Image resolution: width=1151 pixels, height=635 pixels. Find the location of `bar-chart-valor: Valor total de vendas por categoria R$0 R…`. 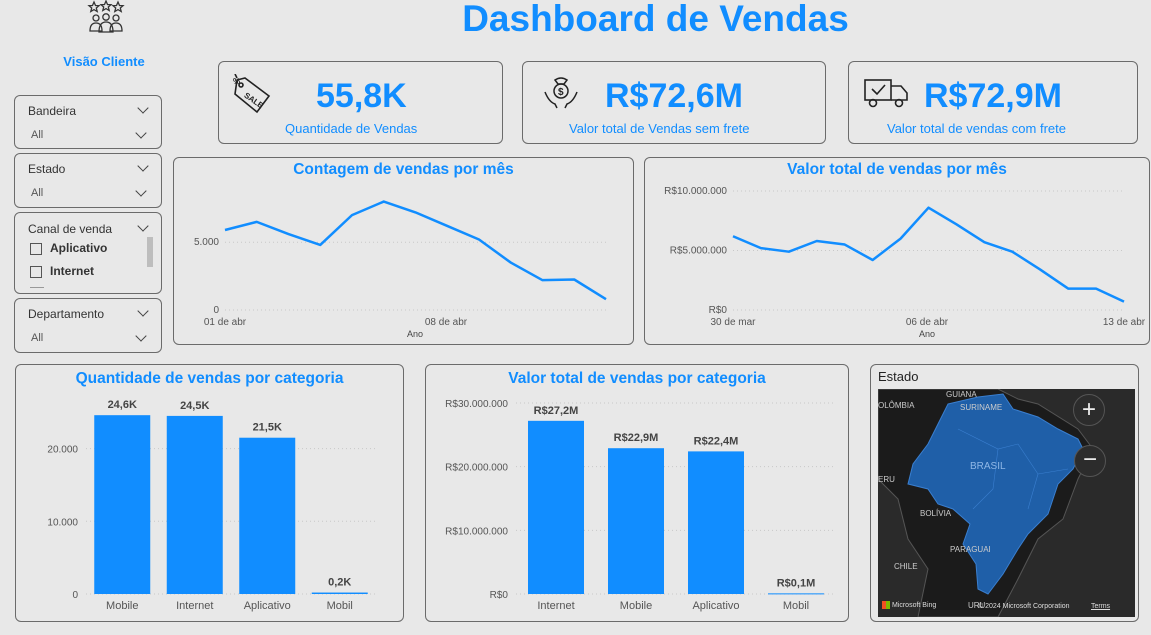

bar-chart-valor: Valor total de vendas por categoria R$0 R… is located at coordinates (637, 493).